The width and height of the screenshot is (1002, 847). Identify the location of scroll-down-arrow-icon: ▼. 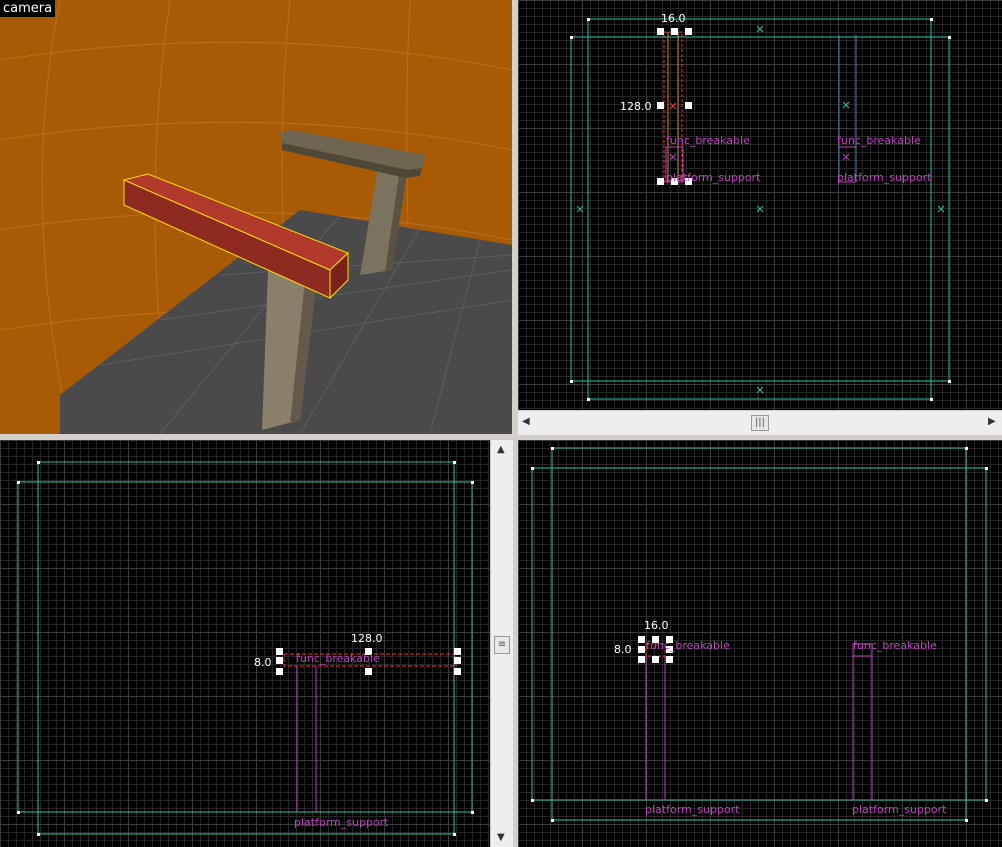
(501, 837).